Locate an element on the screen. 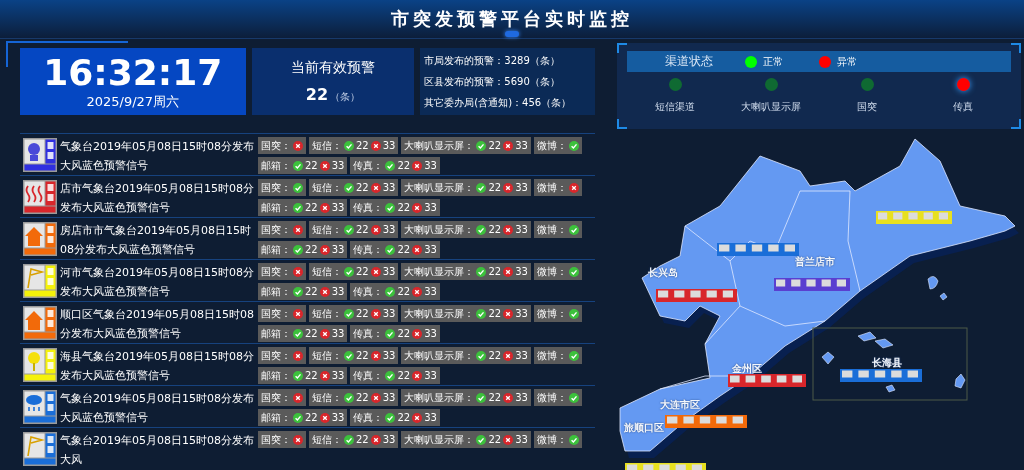  warning-text: 房店市市气象台2019年05月08日15时08分发布大风蓝色预警信号 is located at coordinates (156, 240).